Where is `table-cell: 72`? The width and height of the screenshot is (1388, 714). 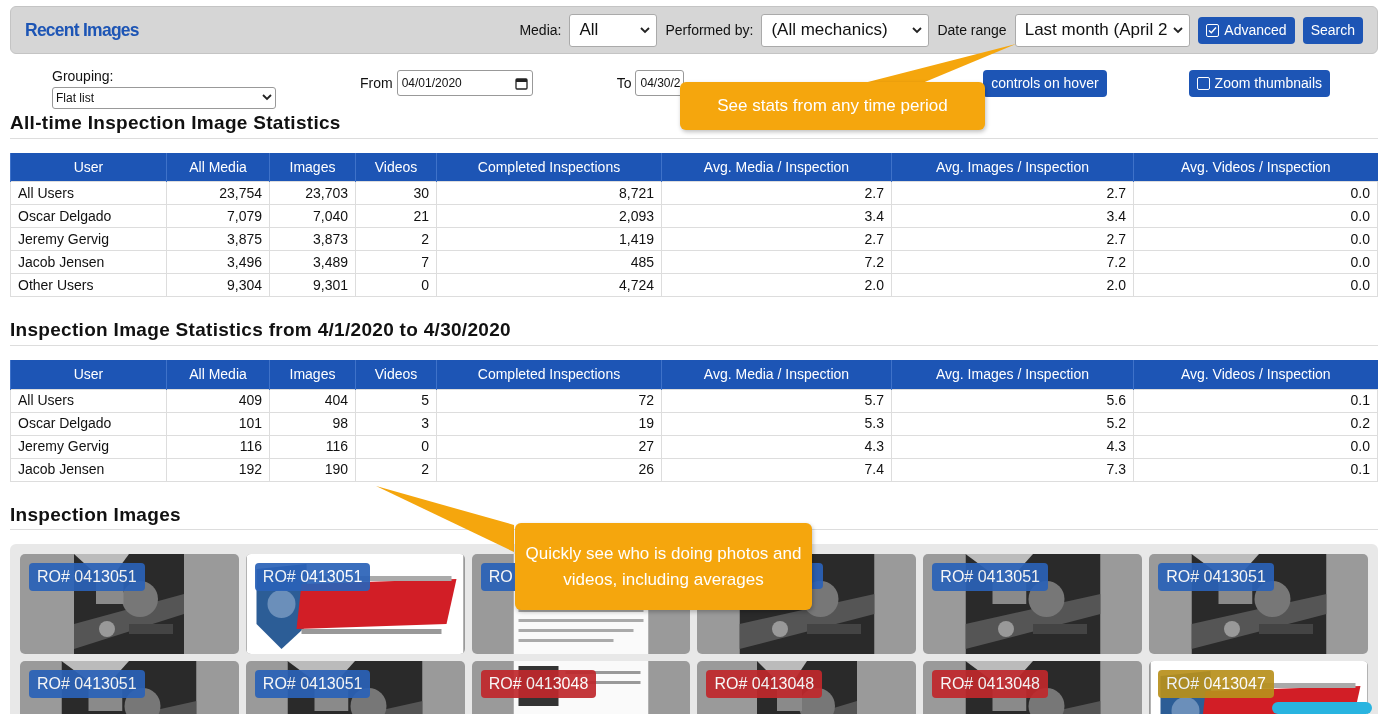
table-cell: 72 is located at coordinates (549, 401).